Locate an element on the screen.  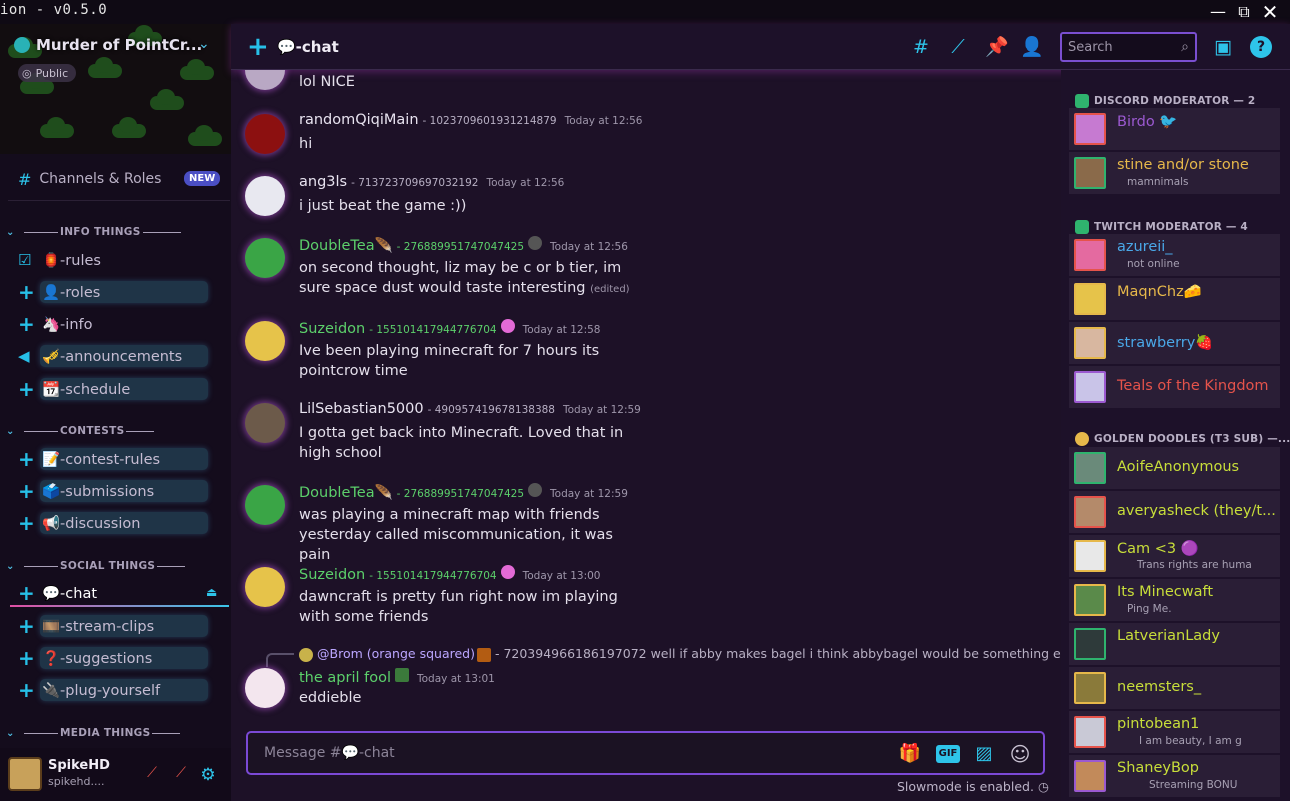
member-item: LatverianLady is located at coordinates (1174, 644).